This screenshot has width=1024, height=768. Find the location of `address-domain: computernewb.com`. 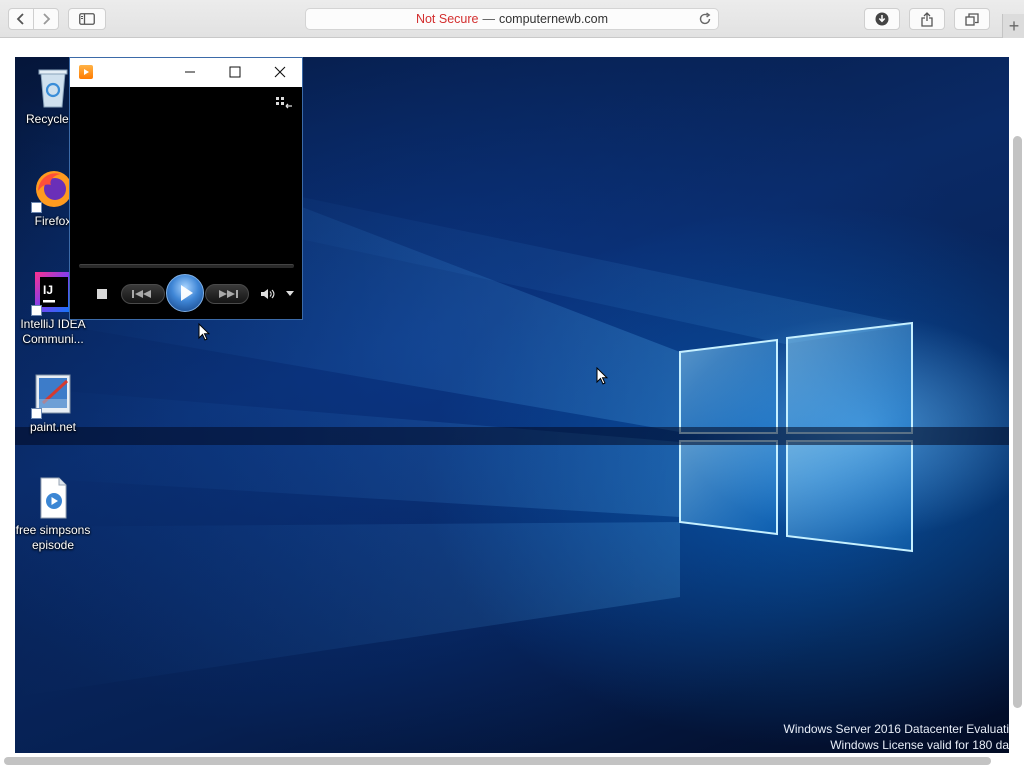

address-domain: computernewb.com is located at coordinates (553, 19).